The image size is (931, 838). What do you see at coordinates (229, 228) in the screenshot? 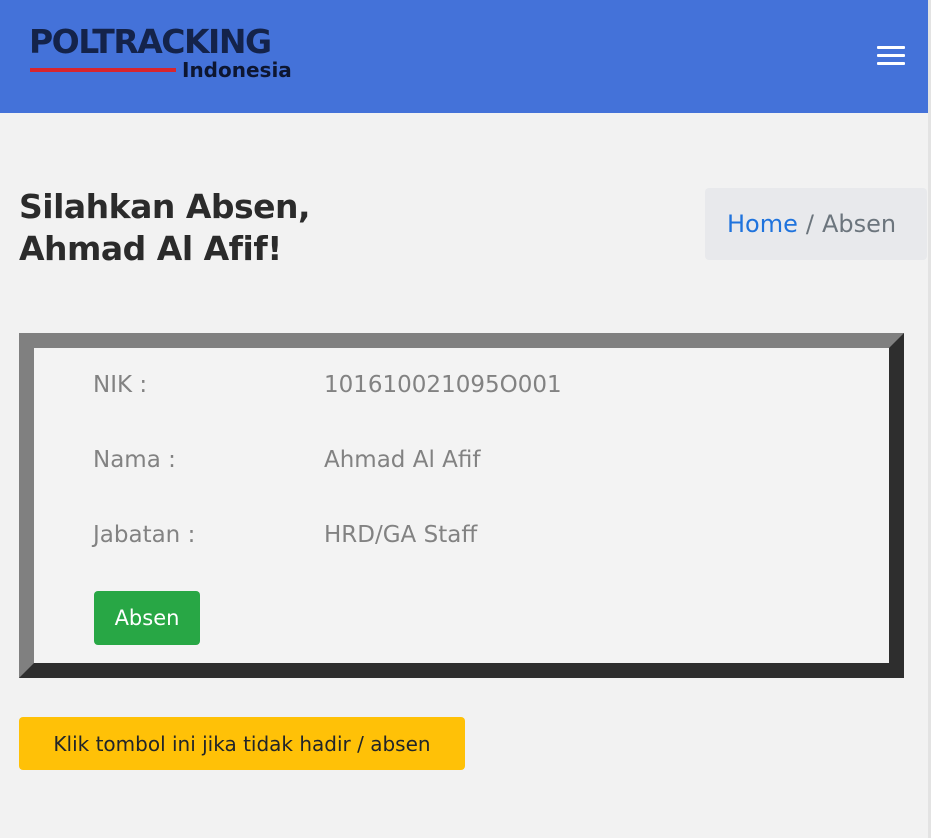
I see `page-title: Silahkan Absen, Ahmad Al Afif!` at bounding box center [229, 228].